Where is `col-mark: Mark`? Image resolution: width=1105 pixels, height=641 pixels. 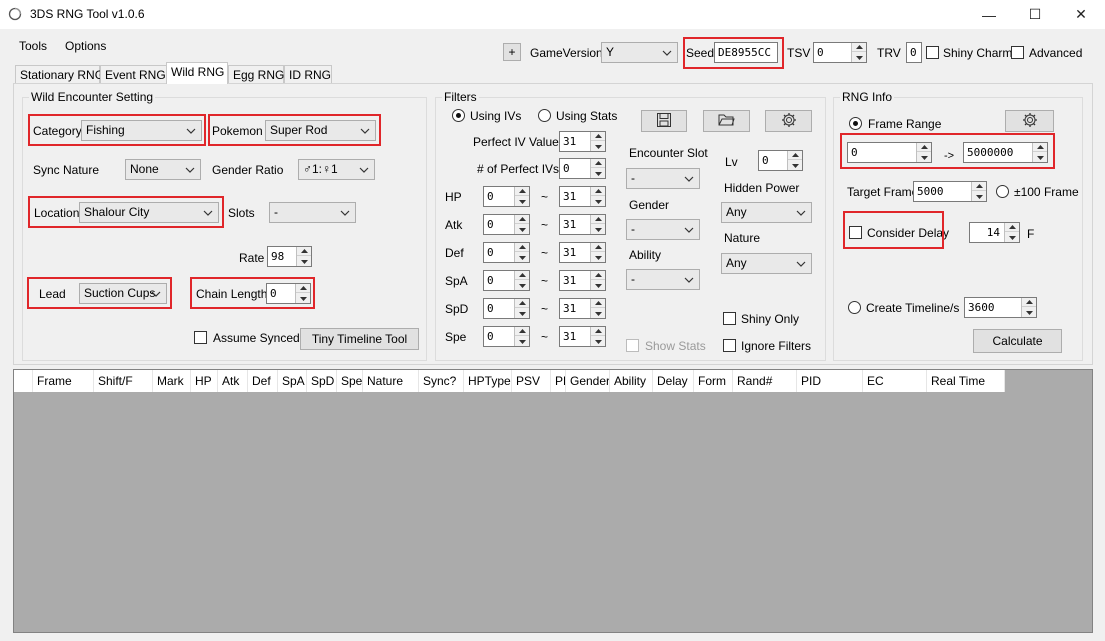 col-mark: Mark is located at coordinates (172, 381).